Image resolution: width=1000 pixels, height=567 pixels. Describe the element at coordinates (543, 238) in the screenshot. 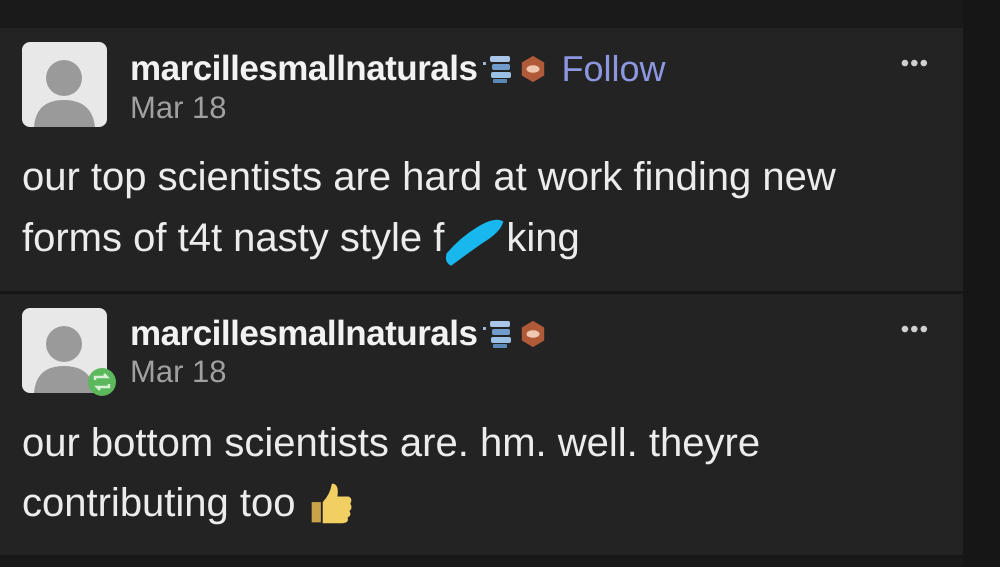

I see `post-text: king` at that location.